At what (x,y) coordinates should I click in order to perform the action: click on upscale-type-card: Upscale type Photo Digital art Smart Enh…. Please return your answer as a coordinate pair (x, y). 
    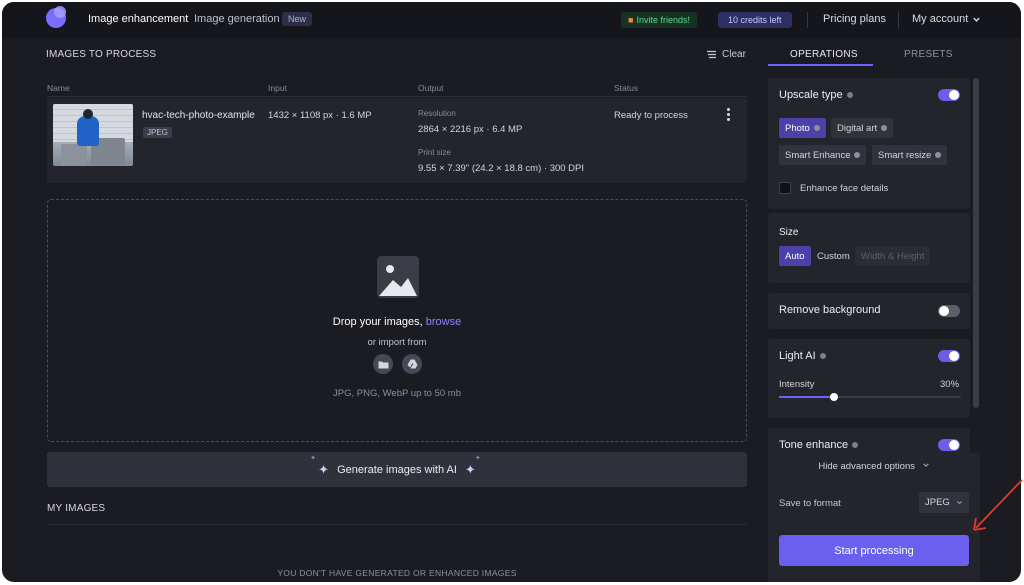
    Looking at the image, I should click on (869, 143).